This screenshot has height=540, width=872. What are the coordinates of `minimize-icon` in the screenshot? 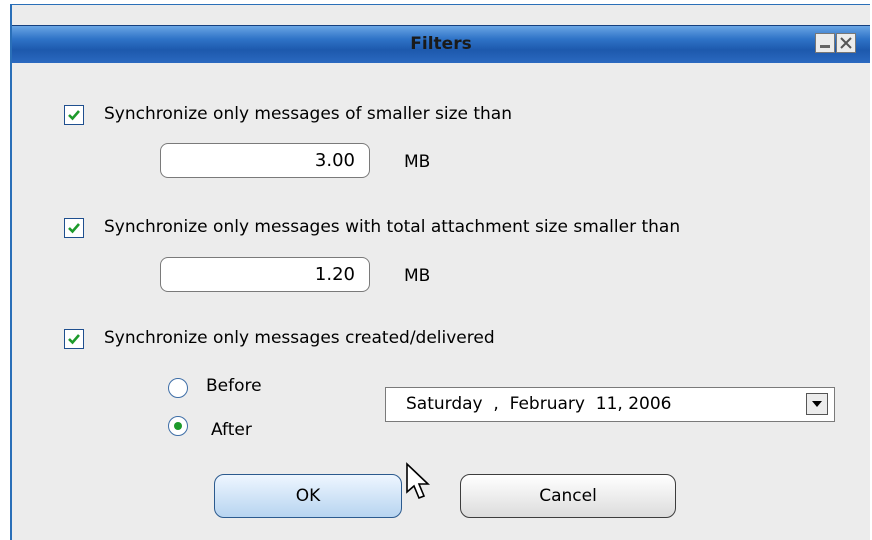 It's located at (825, 46).